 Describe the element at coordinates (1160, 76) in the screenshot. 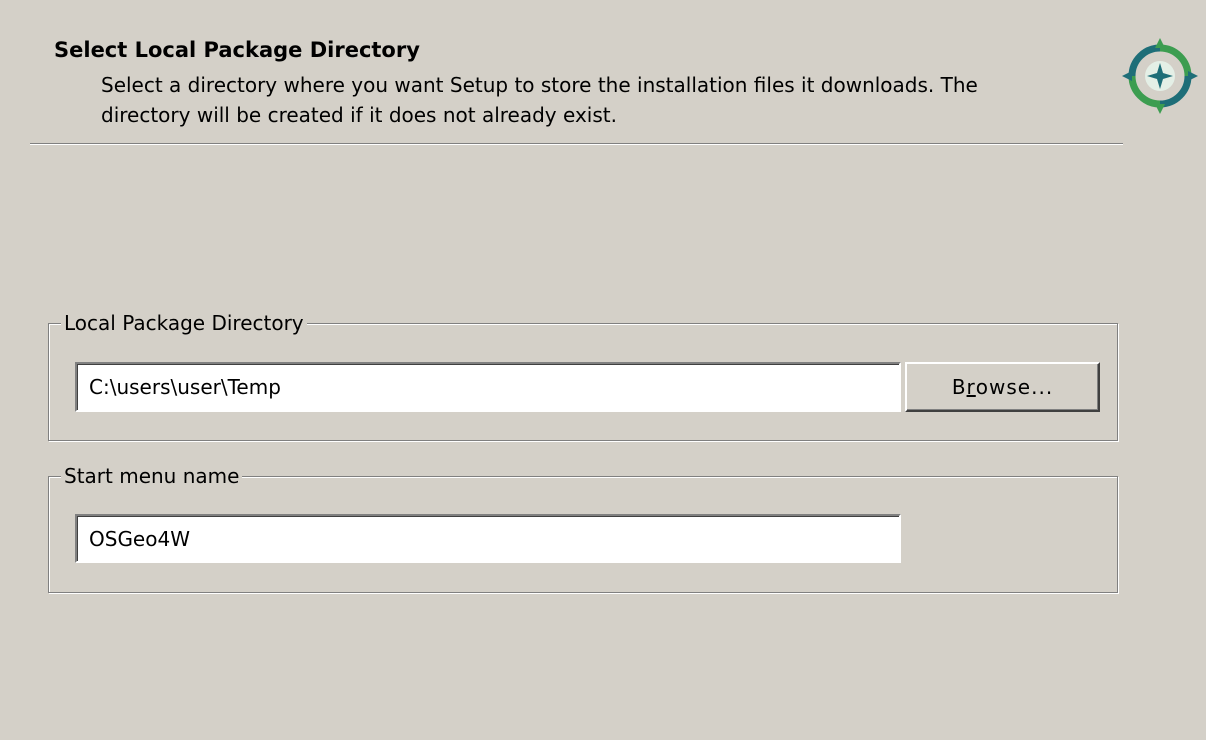

I see `osgeo-logo-icon` at that location.